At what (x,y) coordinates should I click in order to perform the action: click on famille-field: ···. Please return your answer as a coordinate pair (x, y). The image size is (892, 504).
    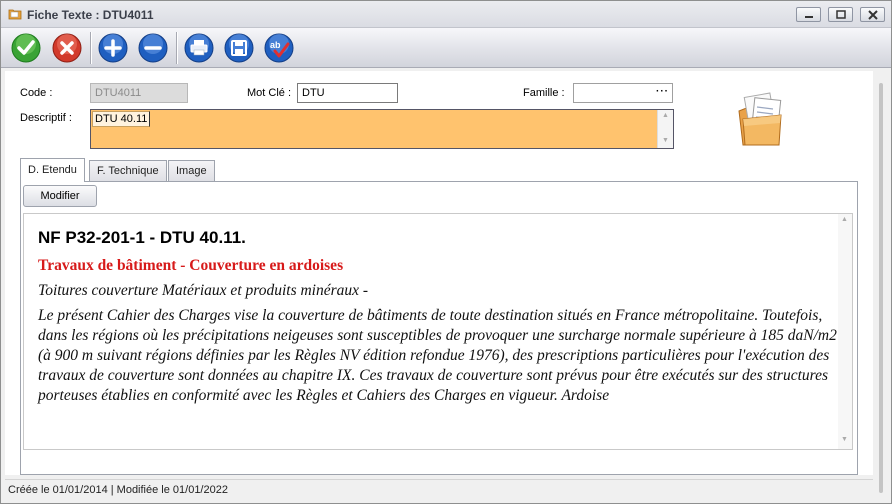
    Looking at the image, I should click on (623, 93).